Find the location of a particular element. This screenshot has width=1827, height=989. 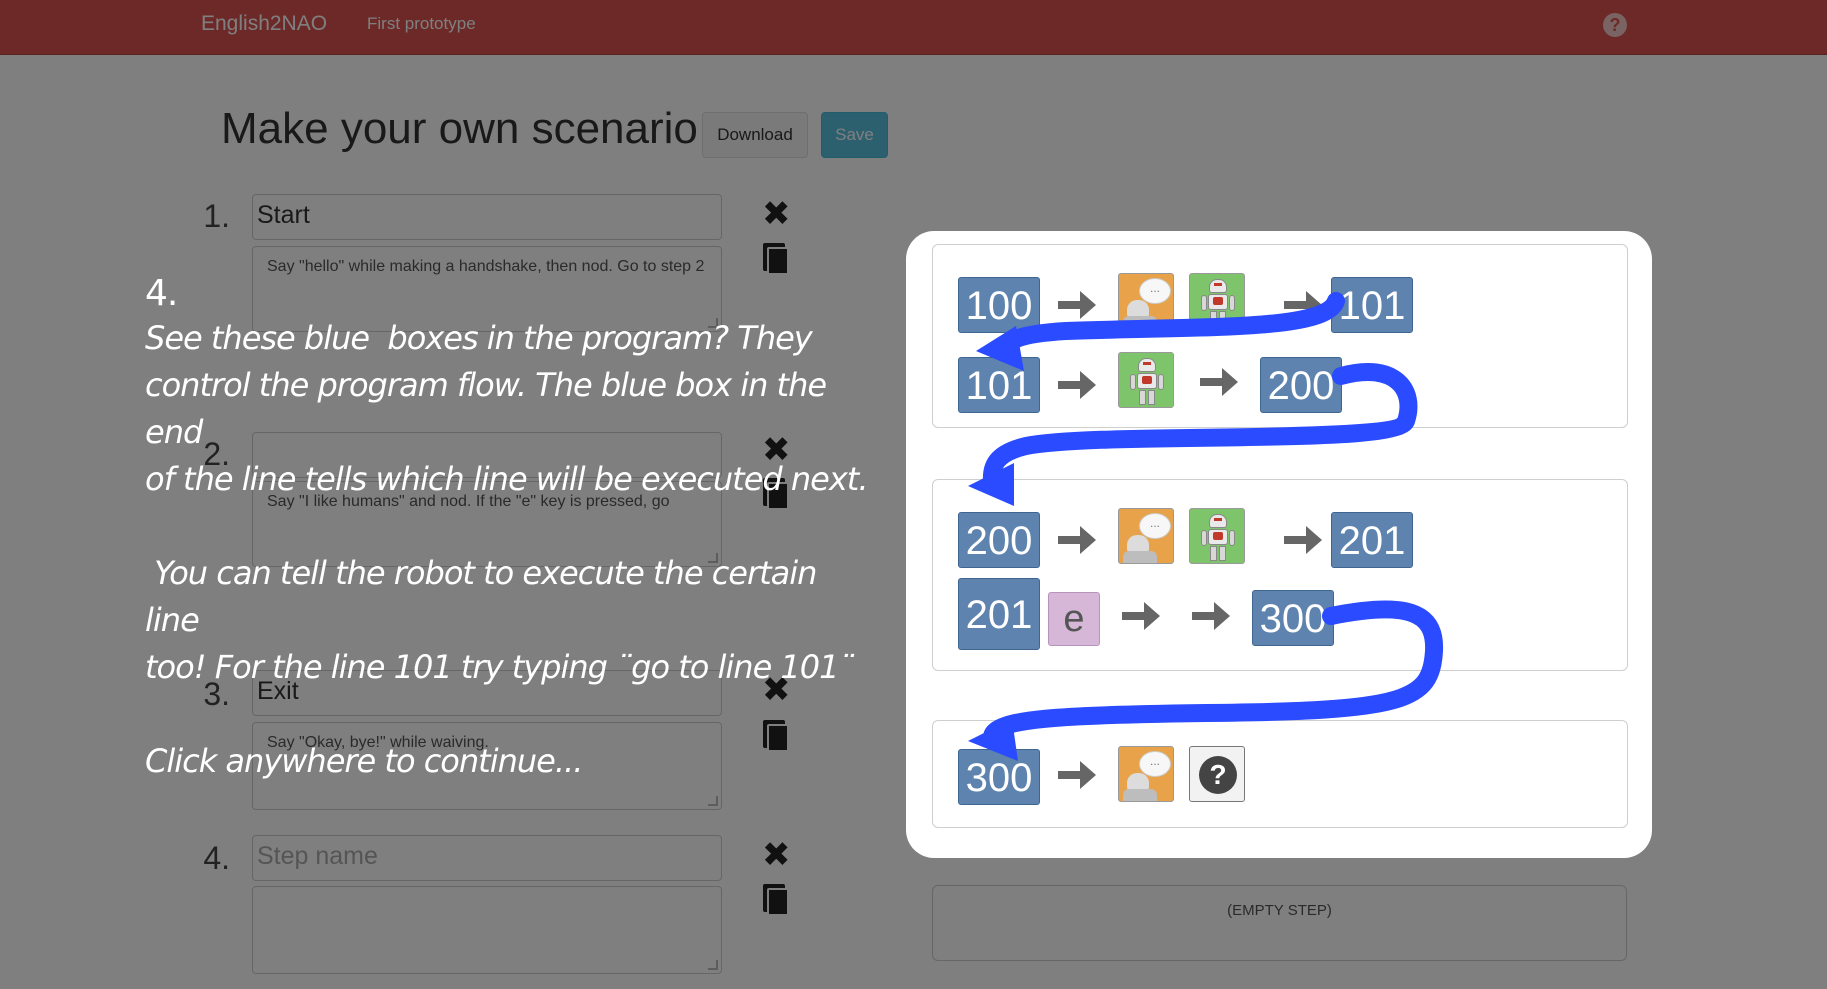

flow-box-next: 201 is located at coordinates (1372, 540).